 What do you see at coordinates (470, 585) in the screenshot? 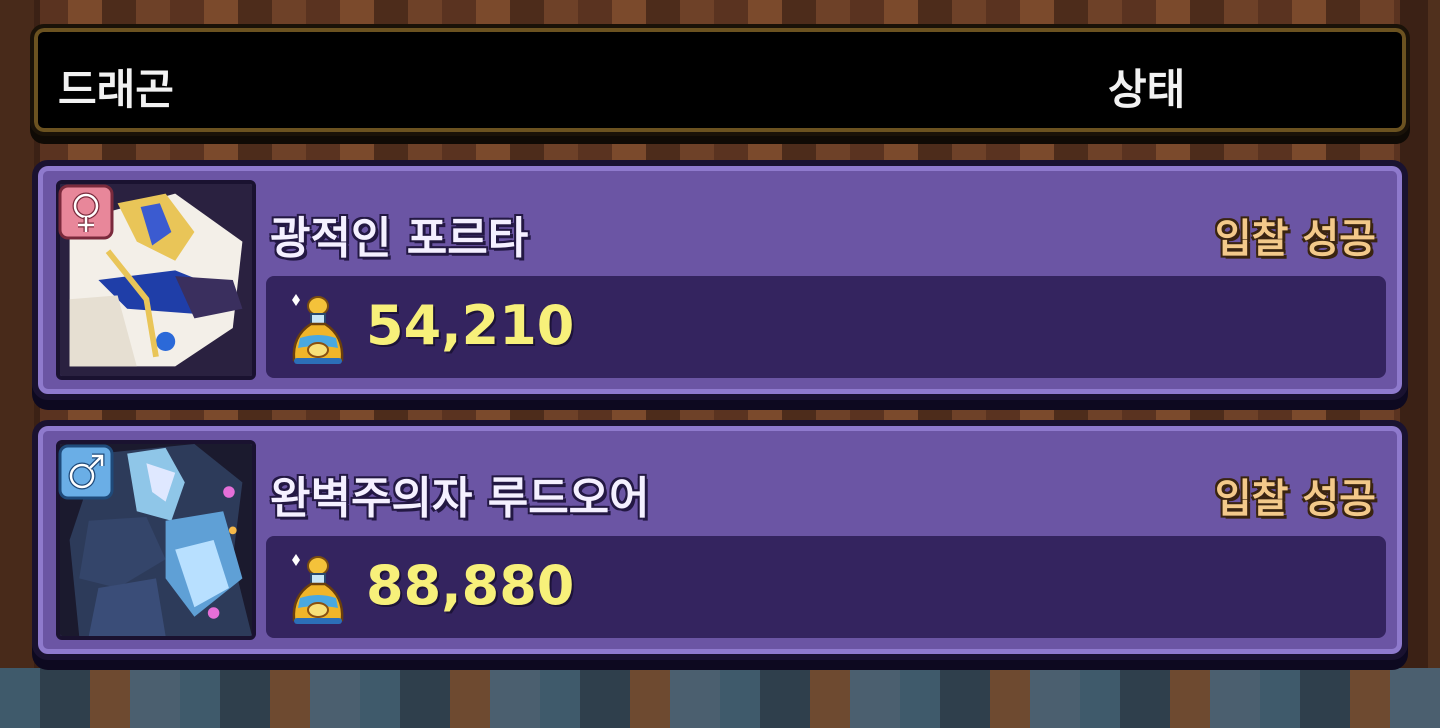
I see `bid-price: 88,880` at bounding box center [470, 585].